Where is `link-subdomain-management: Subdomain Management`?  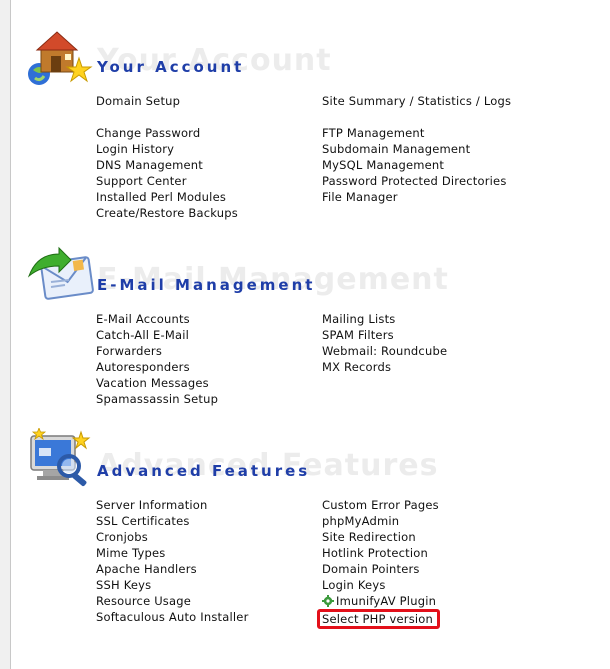 link-subdomain-management: Subdomain Management is located at coordinates (416, 149).